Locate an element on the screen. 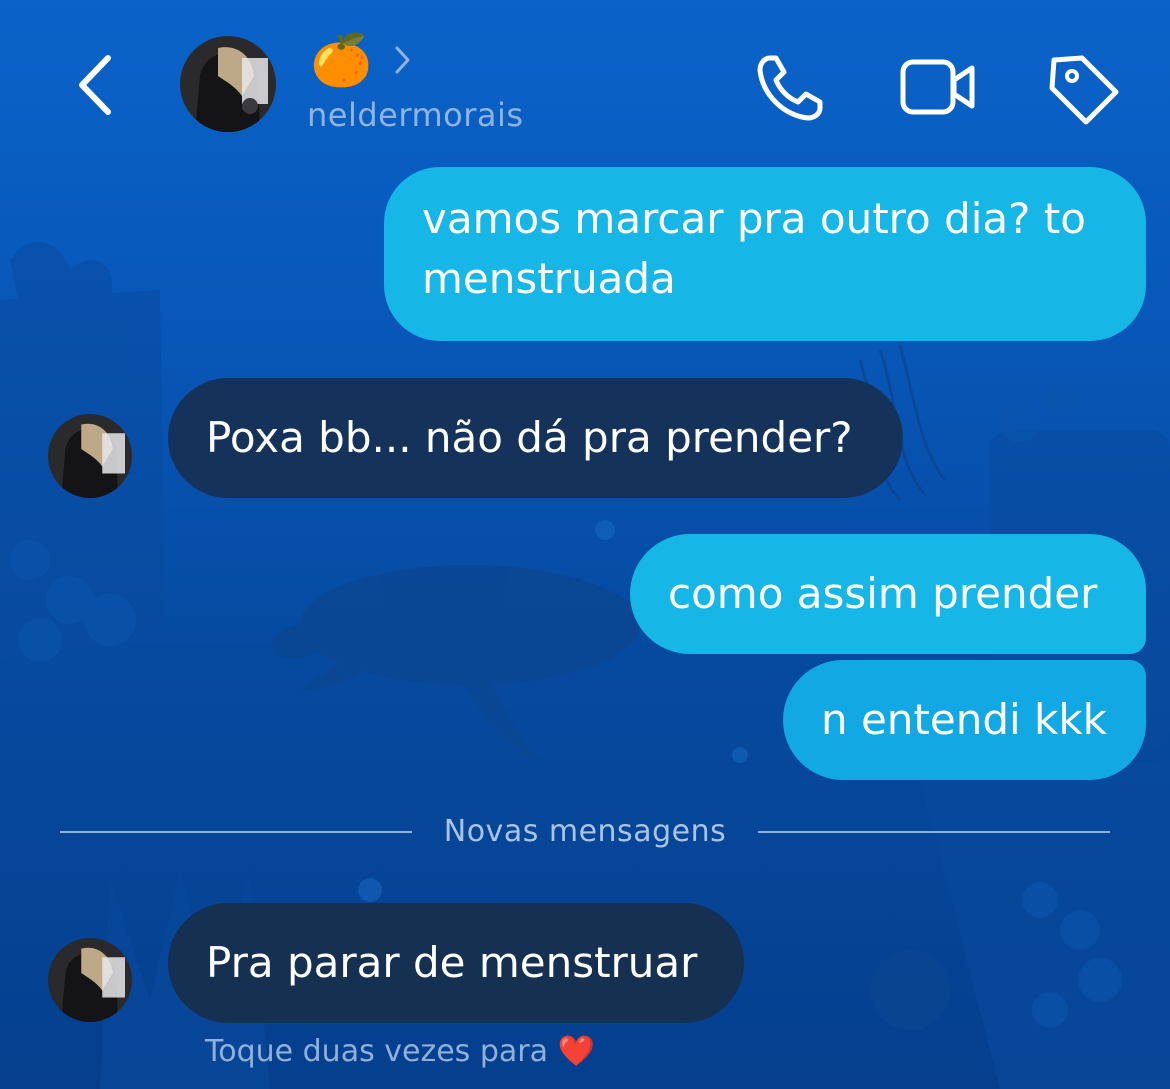 The width and height of the screenshot is (1170, 1089). video-camera-icon is located at coordinates (938, 88).